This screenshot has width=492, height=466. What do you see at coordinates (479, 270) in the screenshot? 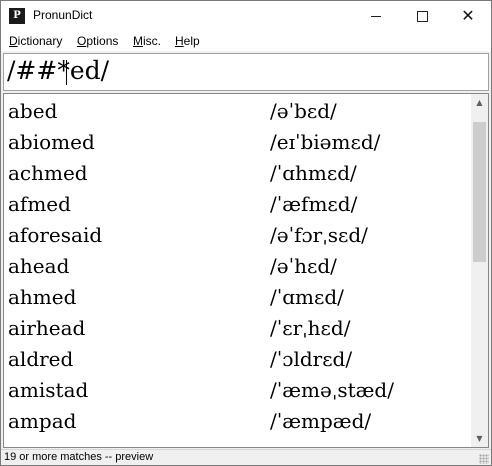
I see `vertical-scrollbar: ▲ ▼` at bounding box center [479, 270].